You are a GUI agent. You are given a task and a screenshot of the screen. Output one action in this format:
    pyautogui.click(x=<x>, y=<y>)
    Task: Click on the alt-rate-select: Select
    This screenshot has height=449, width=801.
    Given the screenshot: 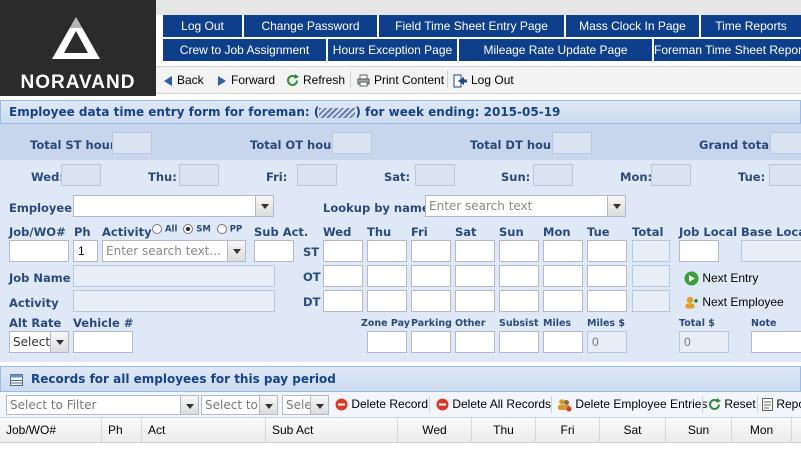 What is the action you would take?
    pyautogui.click(x=39, y=342)
    